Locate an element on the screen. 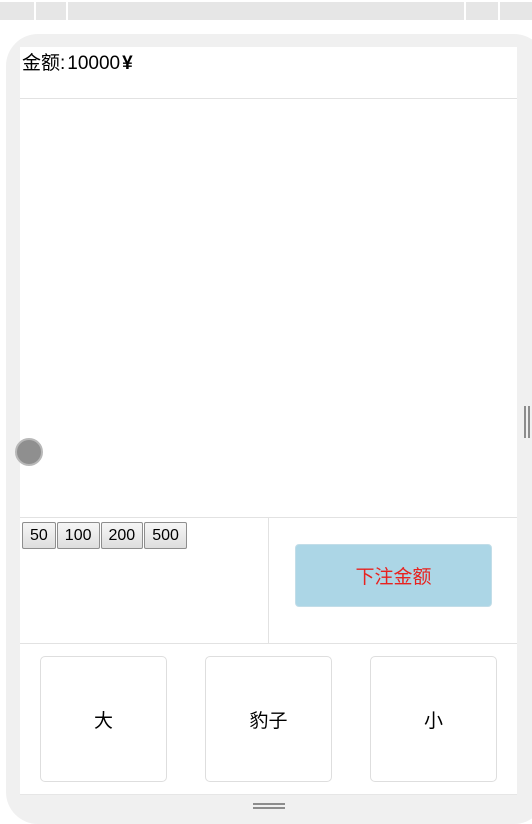 This screenshot has width=532, height=824. browser-toolbar is located at coordinates (266, 11).